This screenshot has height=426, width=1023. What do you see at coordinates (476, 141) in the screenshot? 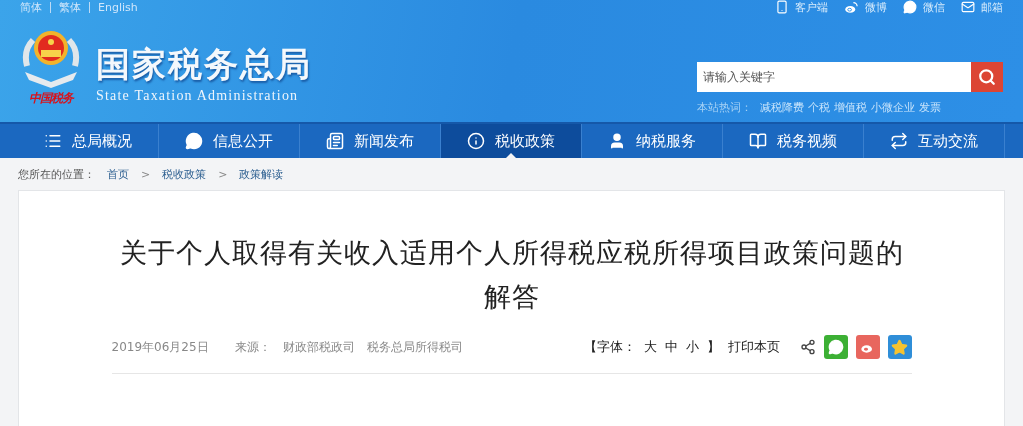
I see `info-icon` at bounding box center [476, 141].